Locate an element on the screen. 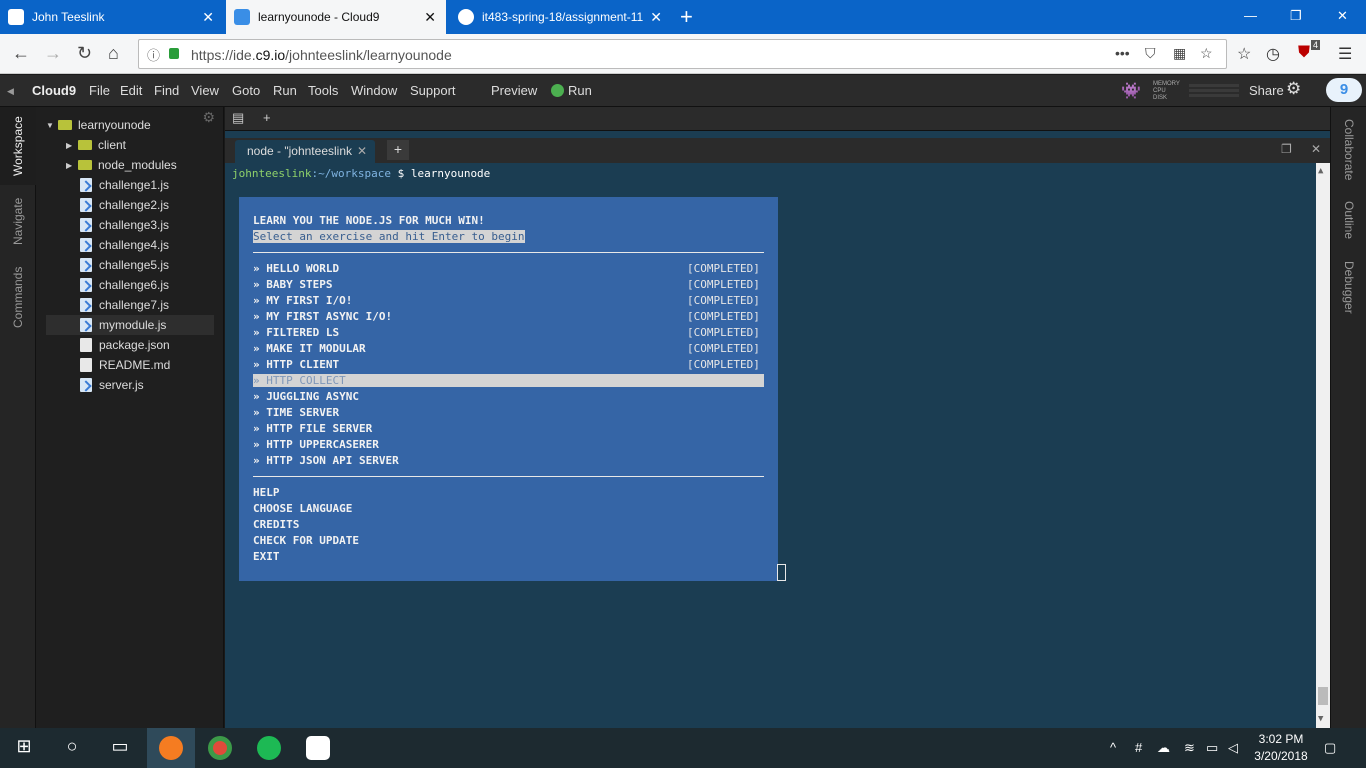 The height and width of the screenshot is (768, 1366). history-icon: ◷ is located at coordinates (1273, 54).